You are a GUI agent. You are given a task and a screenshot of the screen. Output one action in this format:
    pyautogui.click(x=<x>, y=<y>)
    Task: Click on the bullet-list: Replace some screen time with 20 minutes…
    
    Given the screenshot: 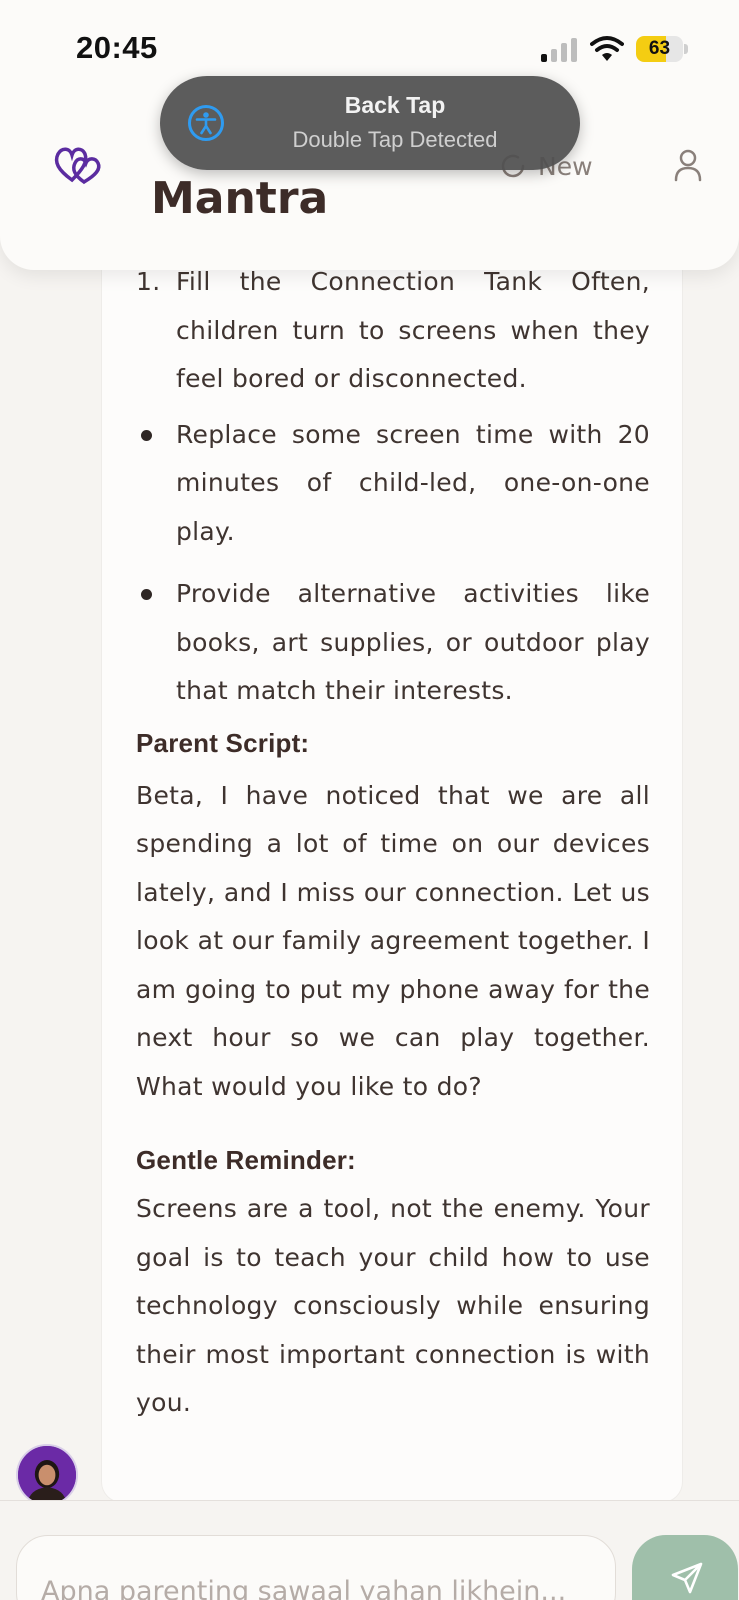 What is the action you would take?
    pyautogui.click(x=393, y=563)
    